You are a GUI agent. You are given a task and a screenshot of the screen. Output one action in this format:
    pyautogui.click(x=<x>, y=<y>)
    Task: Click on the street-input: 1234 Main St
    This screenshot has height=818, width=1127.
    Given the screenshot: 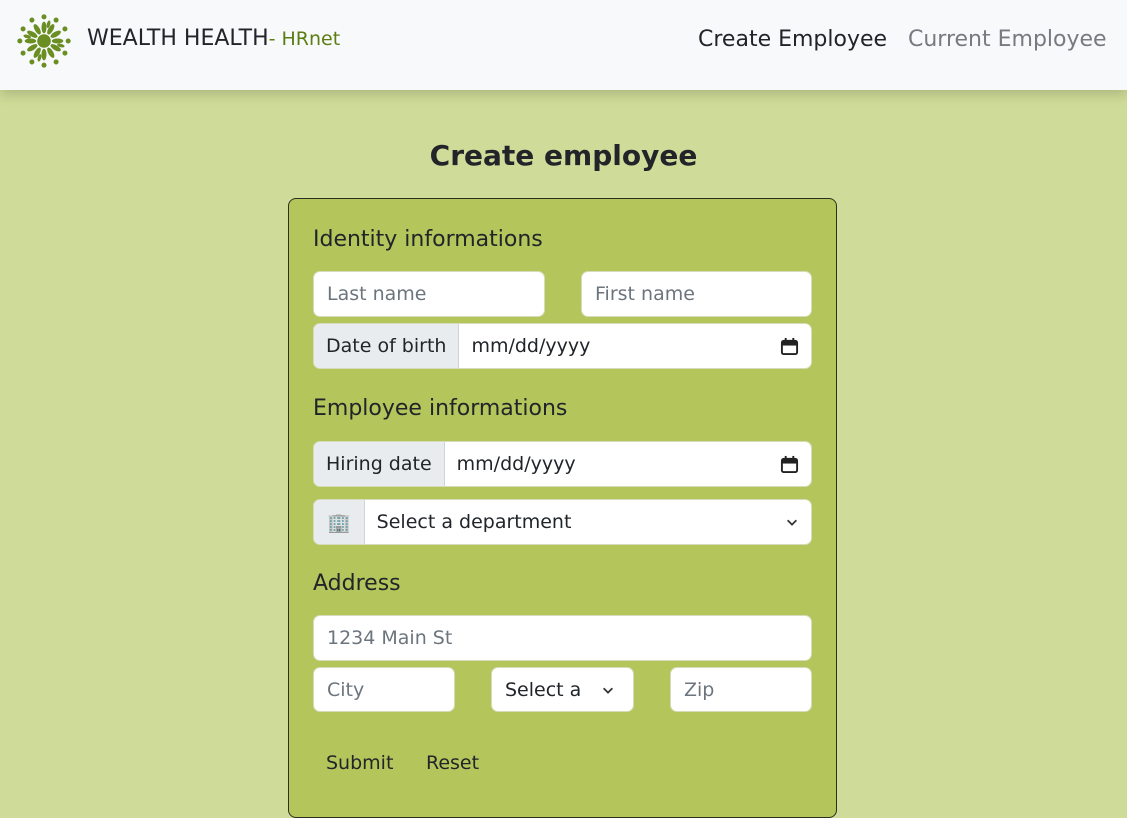 What is the action you would take?
    pyautogui.click(x=562, y=638)
    